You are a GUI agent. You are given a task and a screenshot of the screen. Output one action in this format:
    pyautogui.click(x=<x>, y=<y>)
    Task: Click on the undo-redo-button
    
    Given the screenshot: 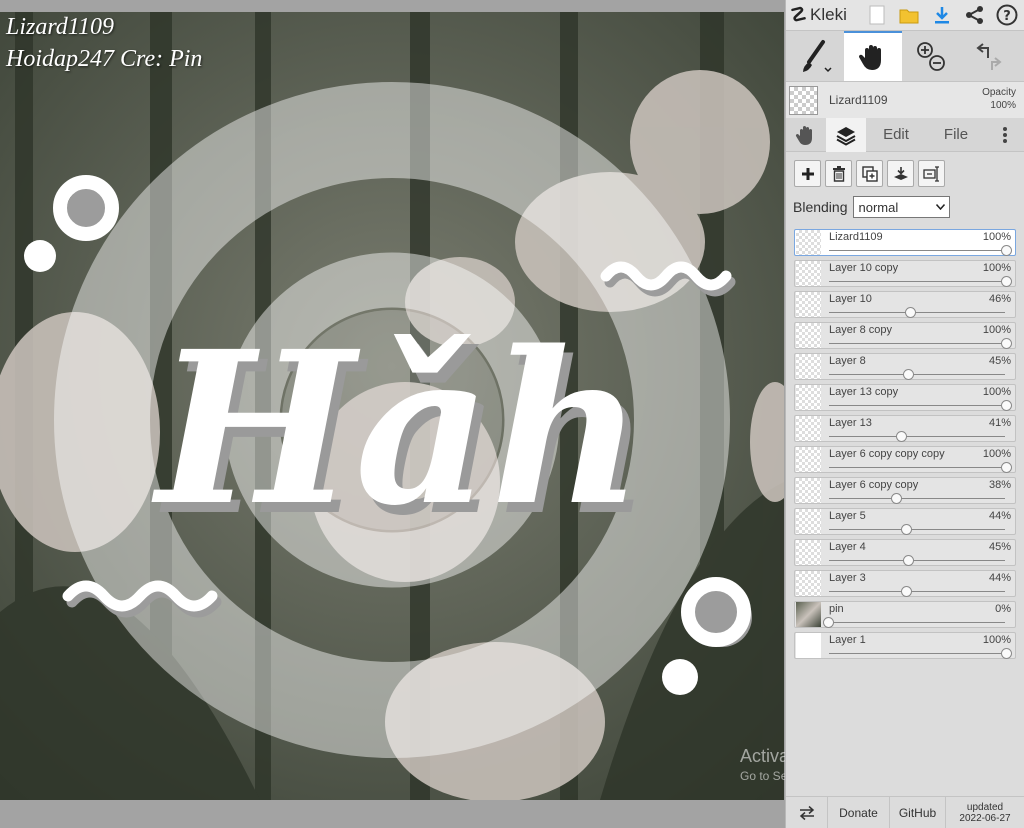 What is the action you would take?
    pyautogui.click(x=989, y=56)
    